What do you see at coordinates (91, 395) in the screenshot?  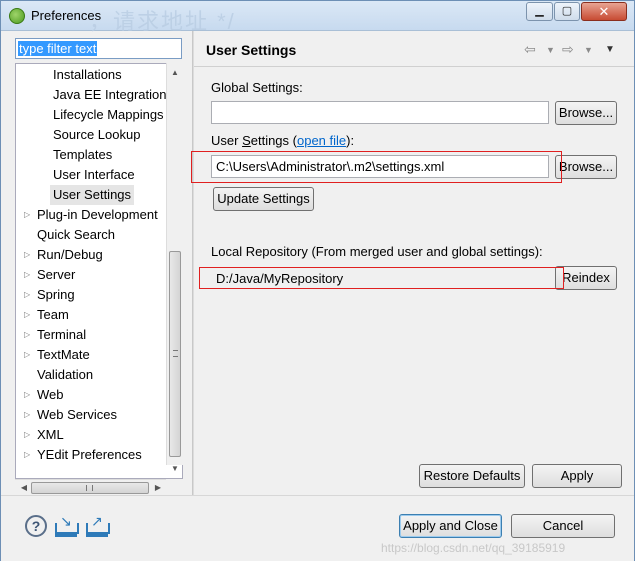 I see `tree-item: ▷ Web` at bounding box center [91, 395].